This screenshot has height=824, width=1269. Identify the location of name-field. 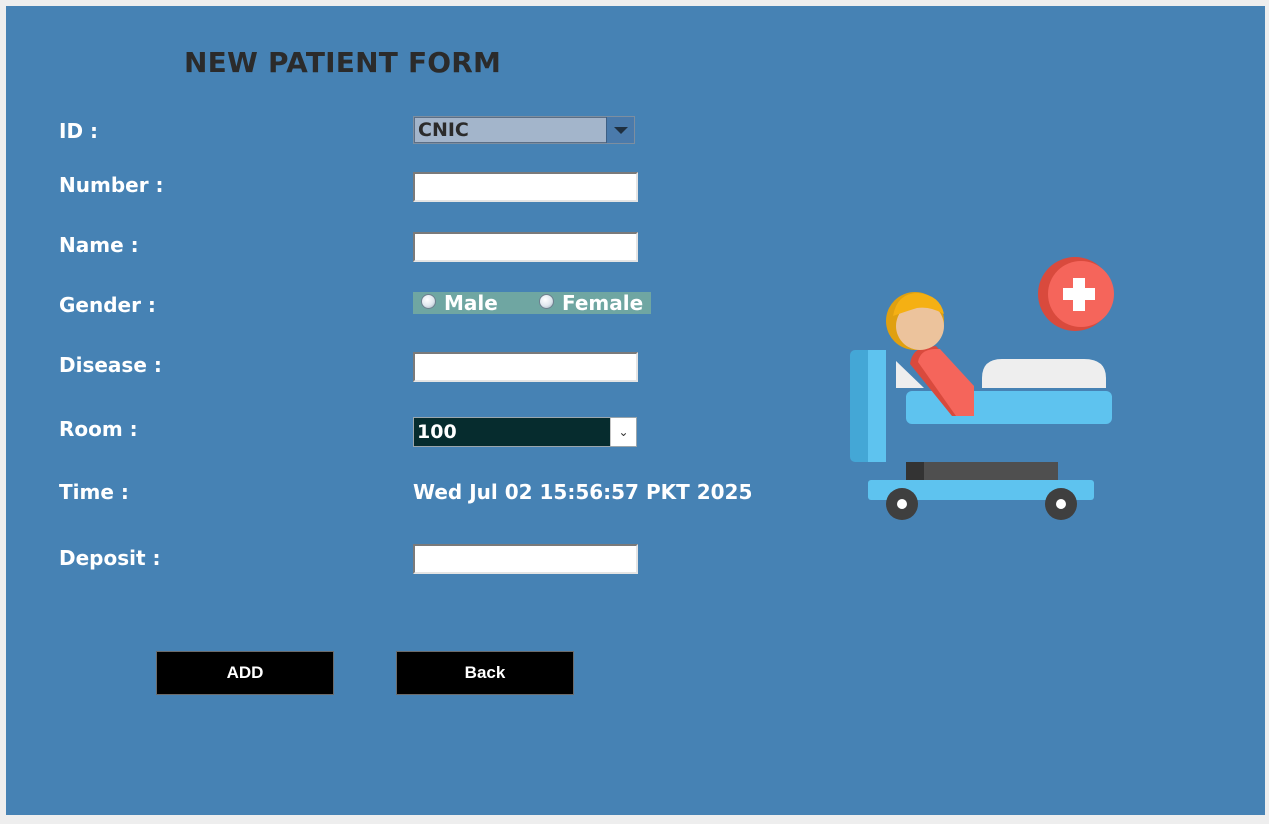
(525, 247).